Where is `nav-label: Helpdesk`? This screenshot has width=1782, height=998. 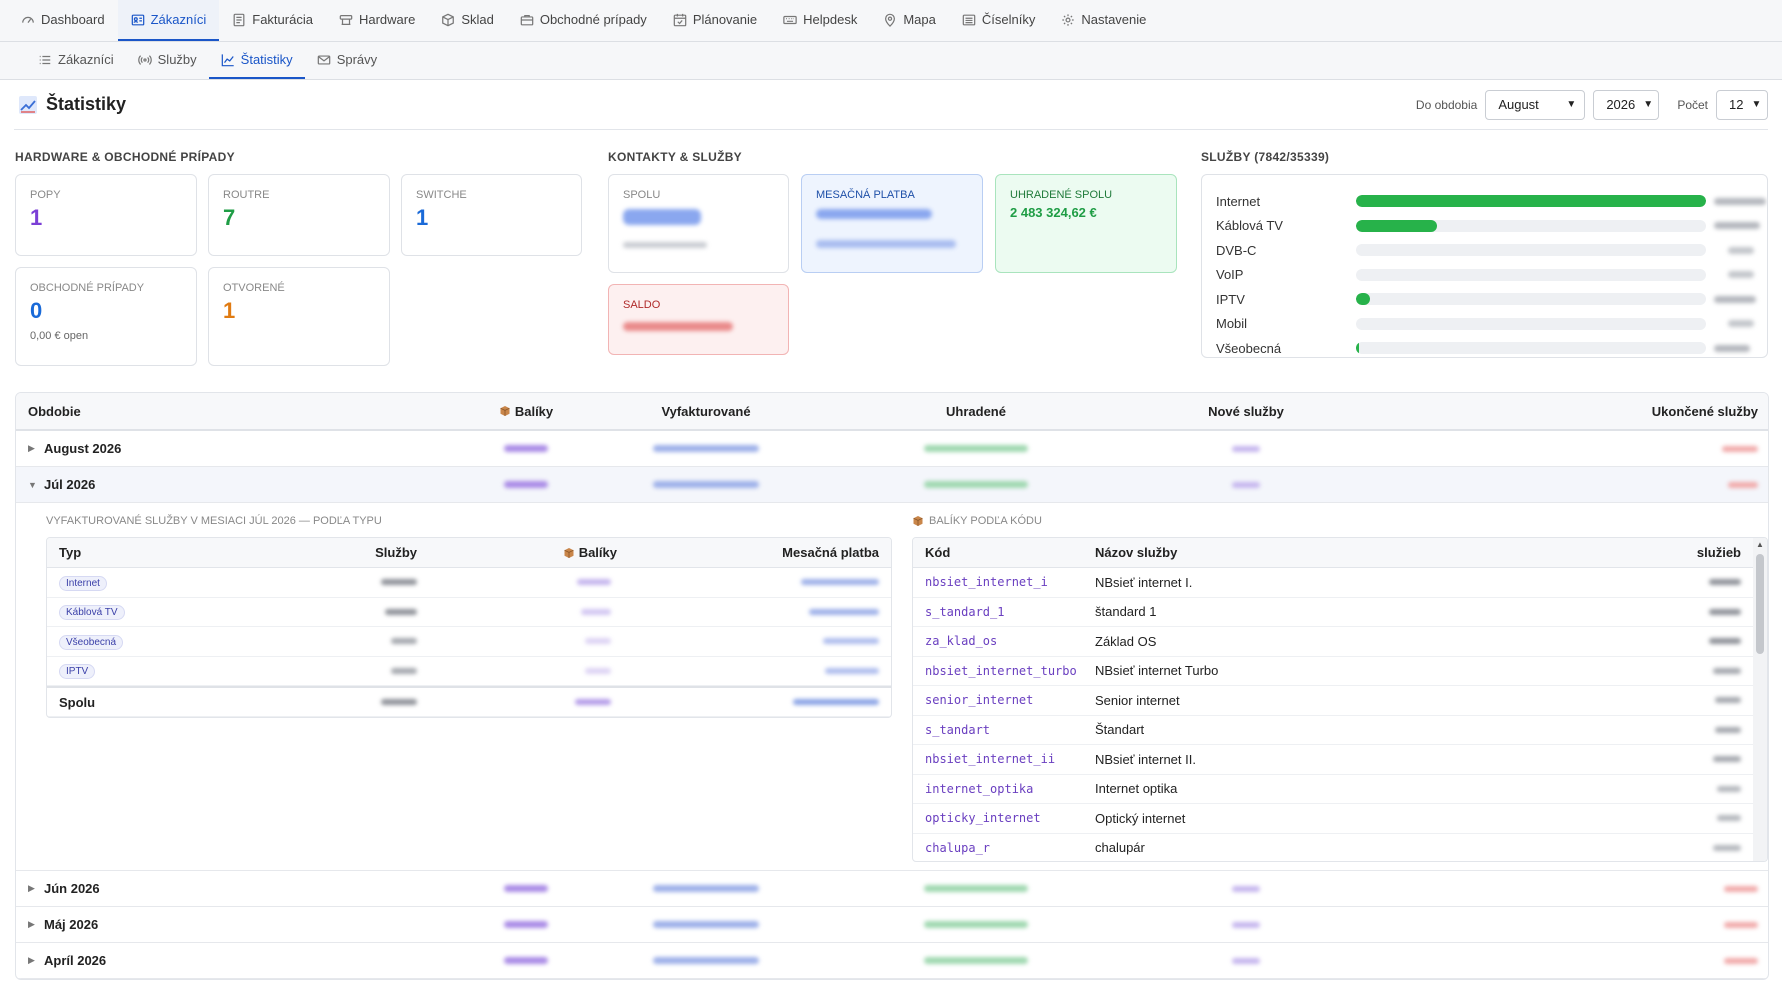 nav-label: Helpdesk is located at coordinates (830, 19).